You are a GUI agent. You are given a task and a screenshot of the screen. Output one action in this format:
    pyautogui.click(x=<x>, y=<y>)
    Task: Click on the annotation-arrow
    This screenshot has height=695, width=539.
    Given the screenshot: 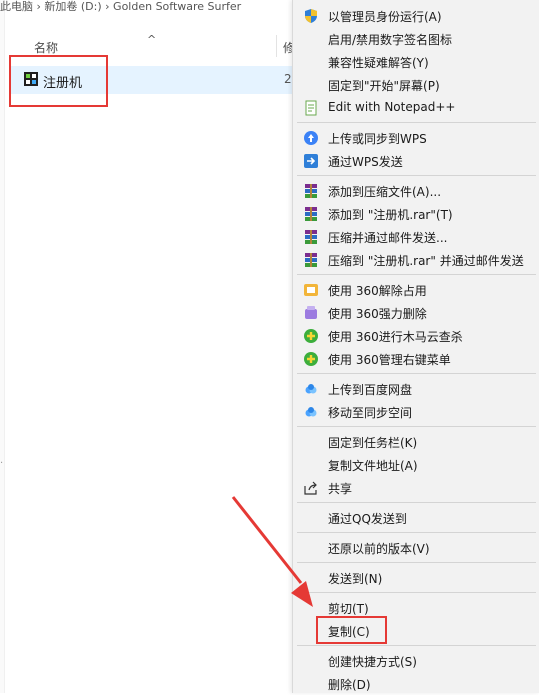 What is the action you would take?
    pyautogui.click(x=272, y=551)
    